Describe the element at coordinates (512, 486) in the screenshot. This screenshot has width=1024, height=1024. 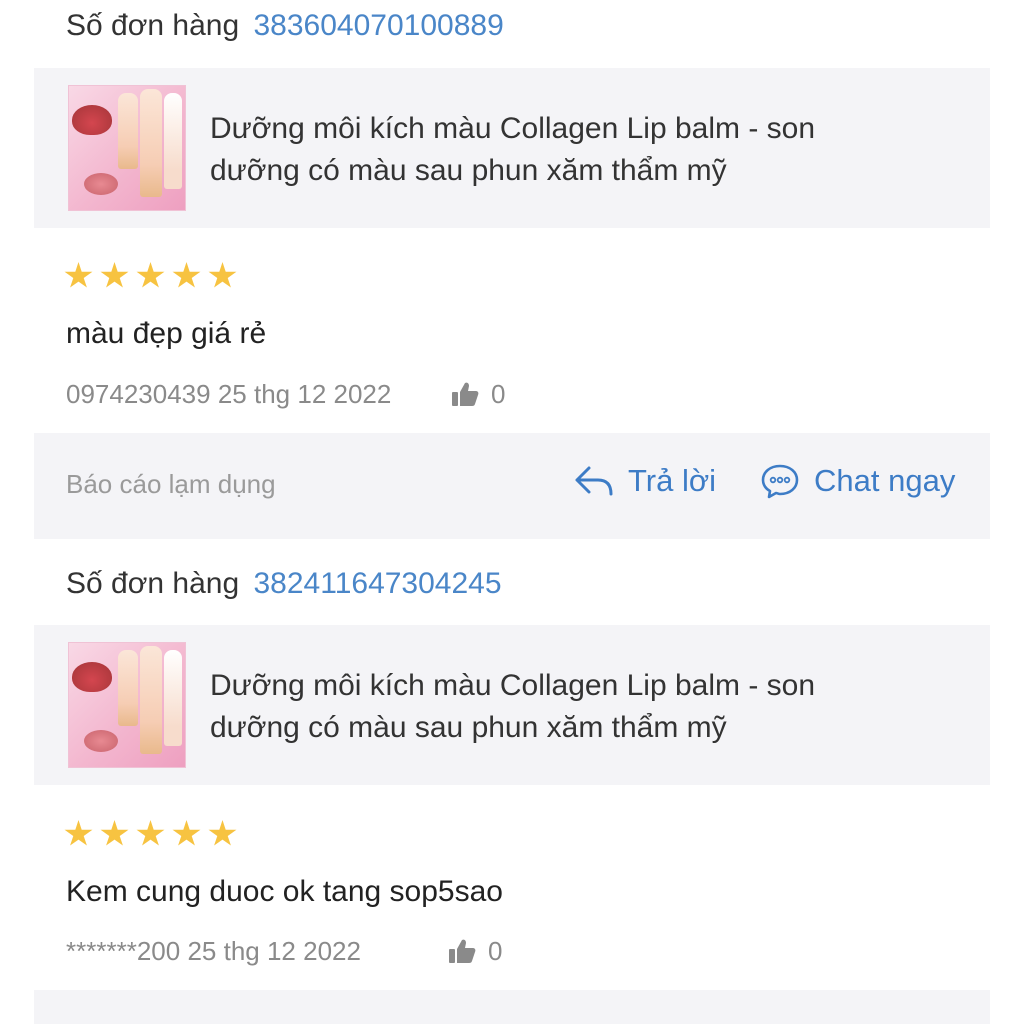
I see `action-bar: Báo cáo lạm dụng Trả lời Chat ngay` at that location.